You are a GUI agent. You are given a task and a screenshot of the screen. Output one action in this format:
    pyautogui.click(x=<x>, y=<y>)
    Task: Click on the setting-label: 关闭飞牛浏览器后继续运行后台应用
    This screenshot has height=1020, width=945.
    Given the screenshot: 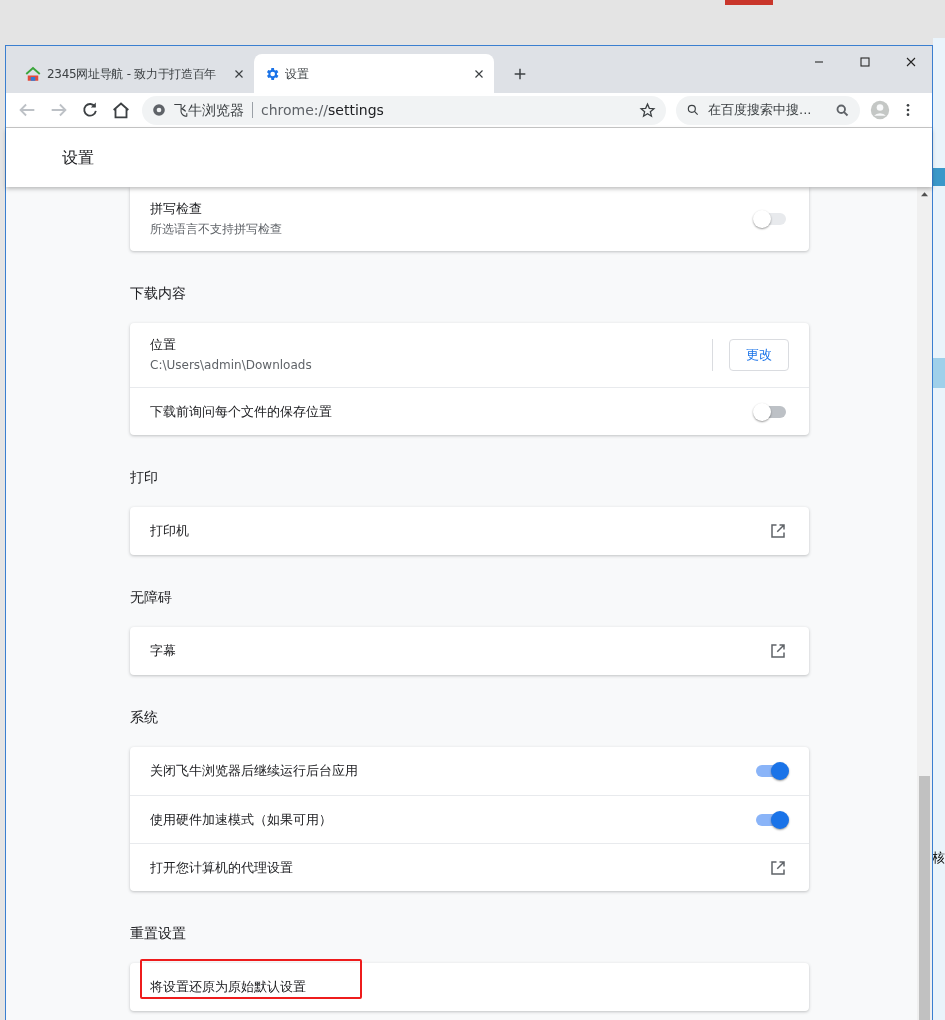 What is the action you would take?
    pyautogui.click(x=254, y=771)
    